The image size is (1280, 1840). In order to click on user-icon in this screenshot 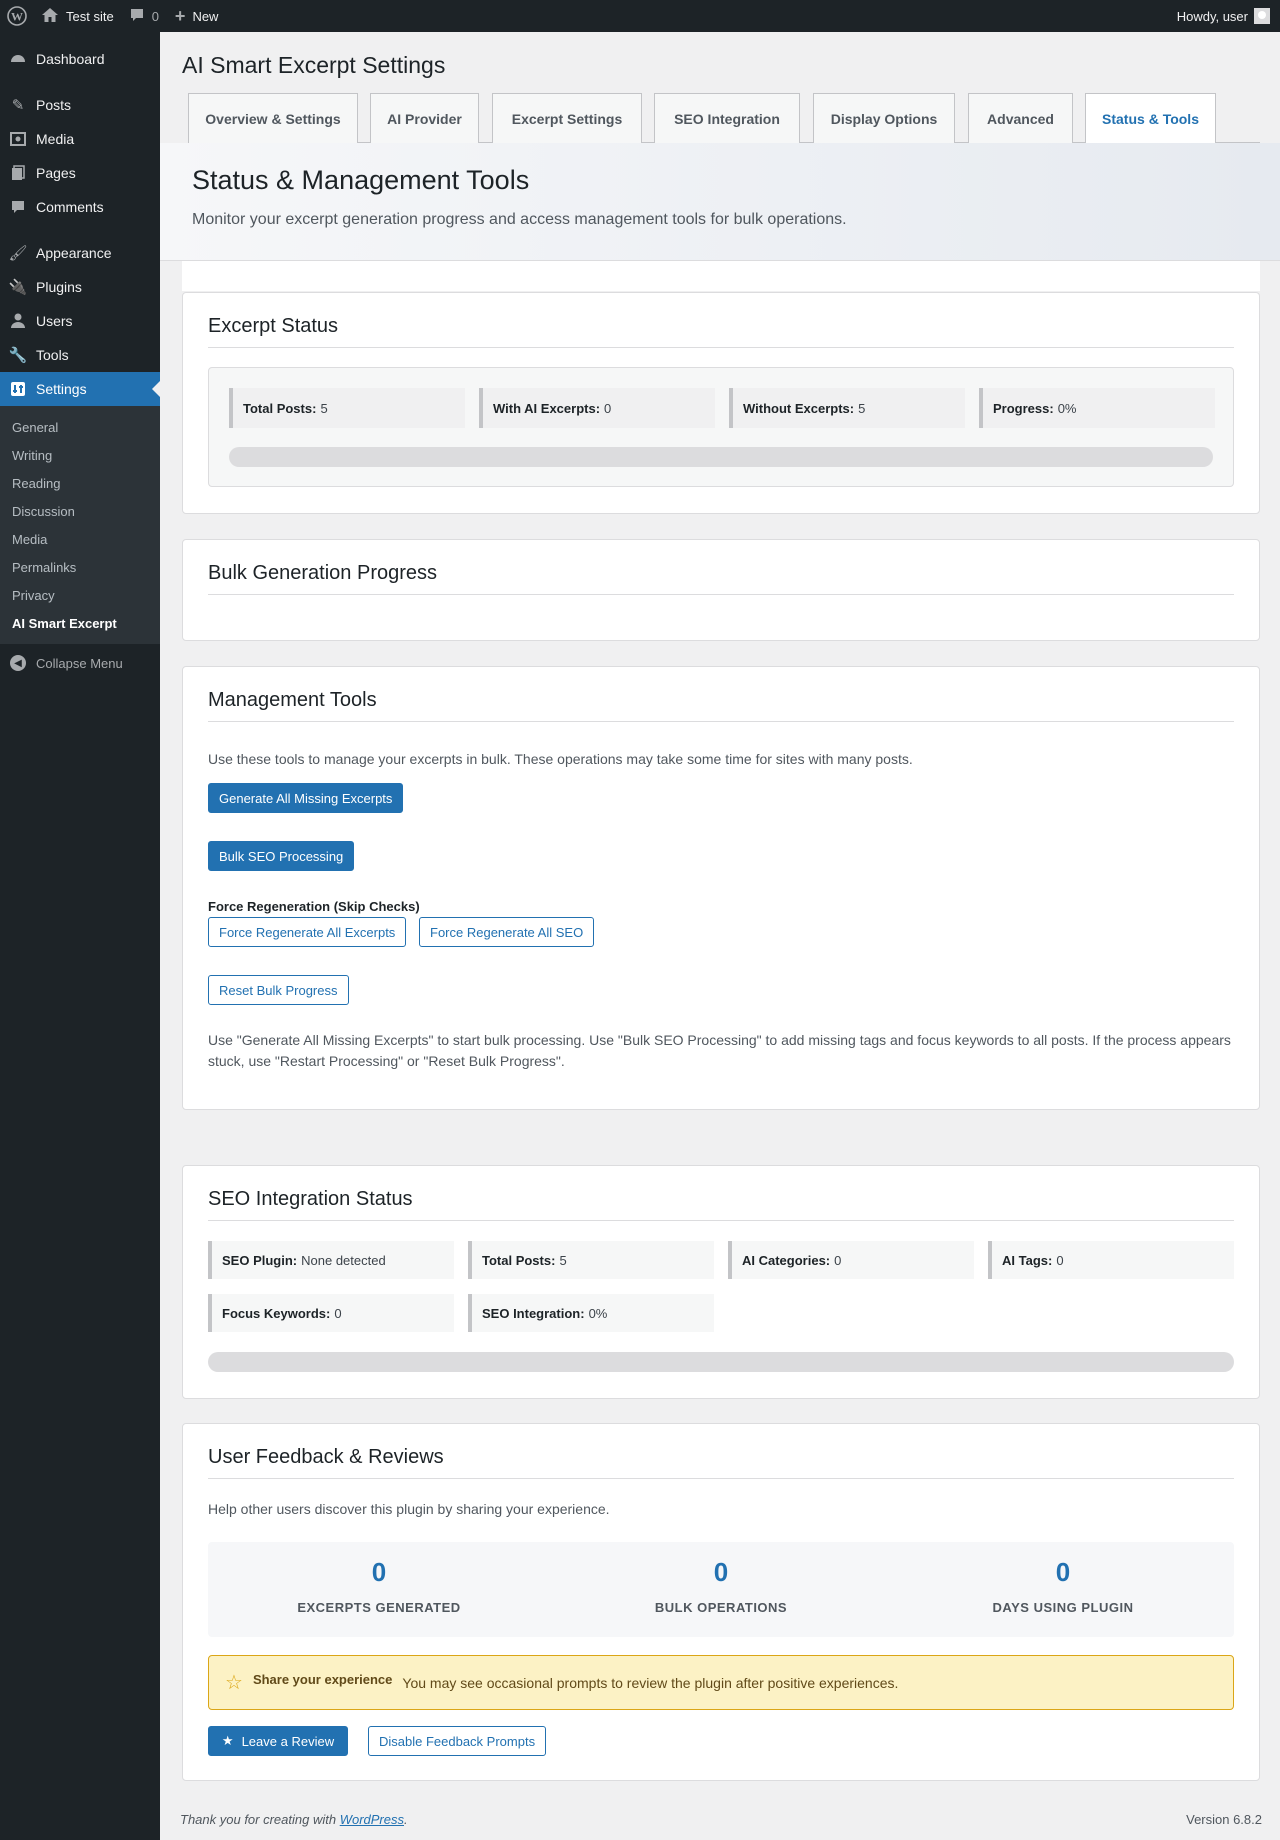, I will do `click(18, 321)`.